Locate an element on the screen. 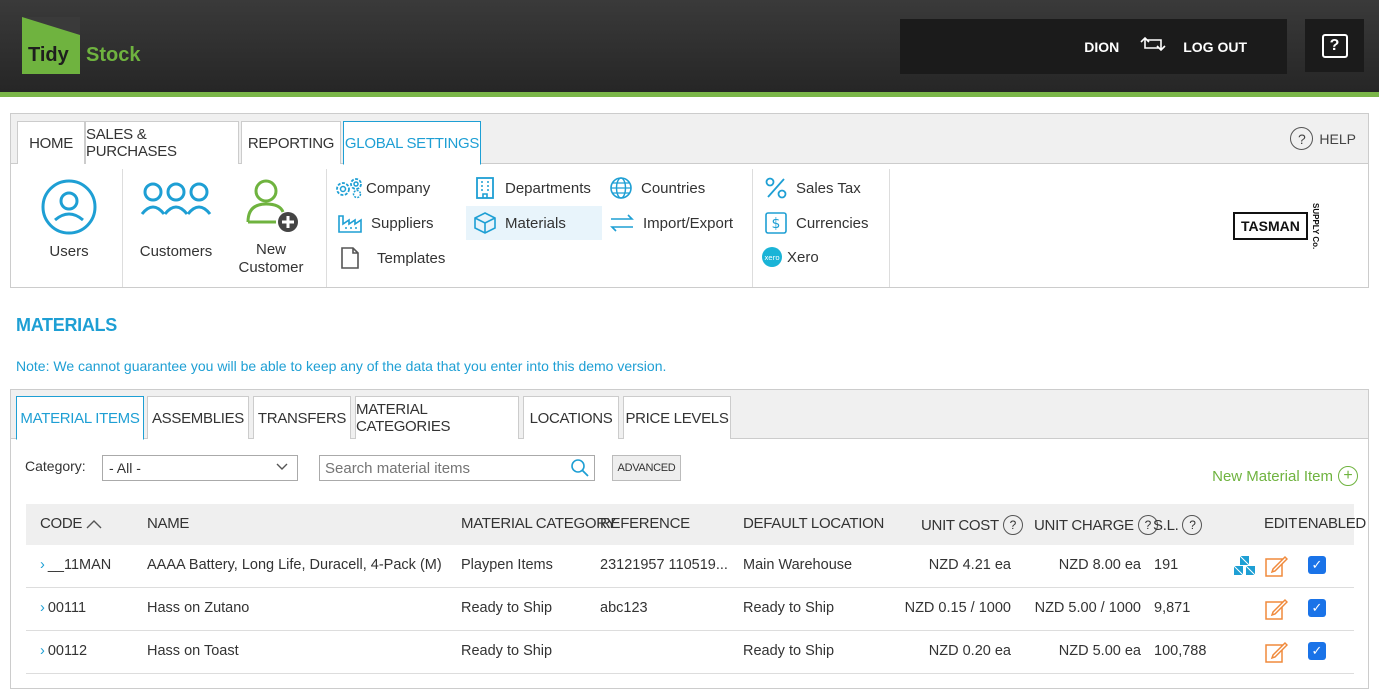 The image size is (1379, 689). svg-text: xero is located at coordinates (771, 258).